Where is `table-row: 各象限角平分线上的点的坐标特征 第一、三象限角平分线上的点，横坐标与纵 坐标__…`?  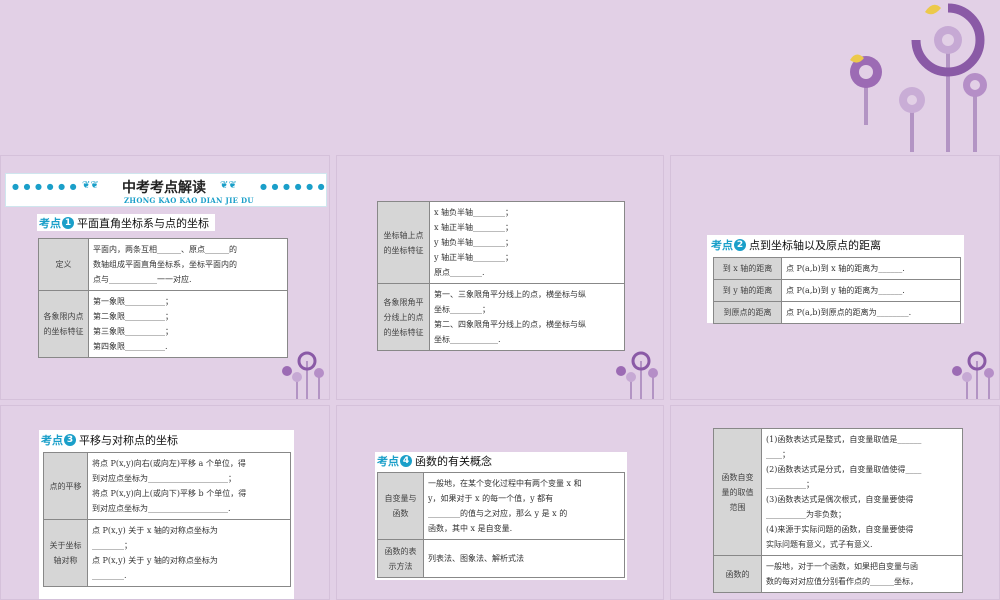
table-row: 各象限角平分线上的点的坐标特征 第一、三象限角平分线上的点，横坐标与纵 坐标__… is located at coordinates (501, 317).